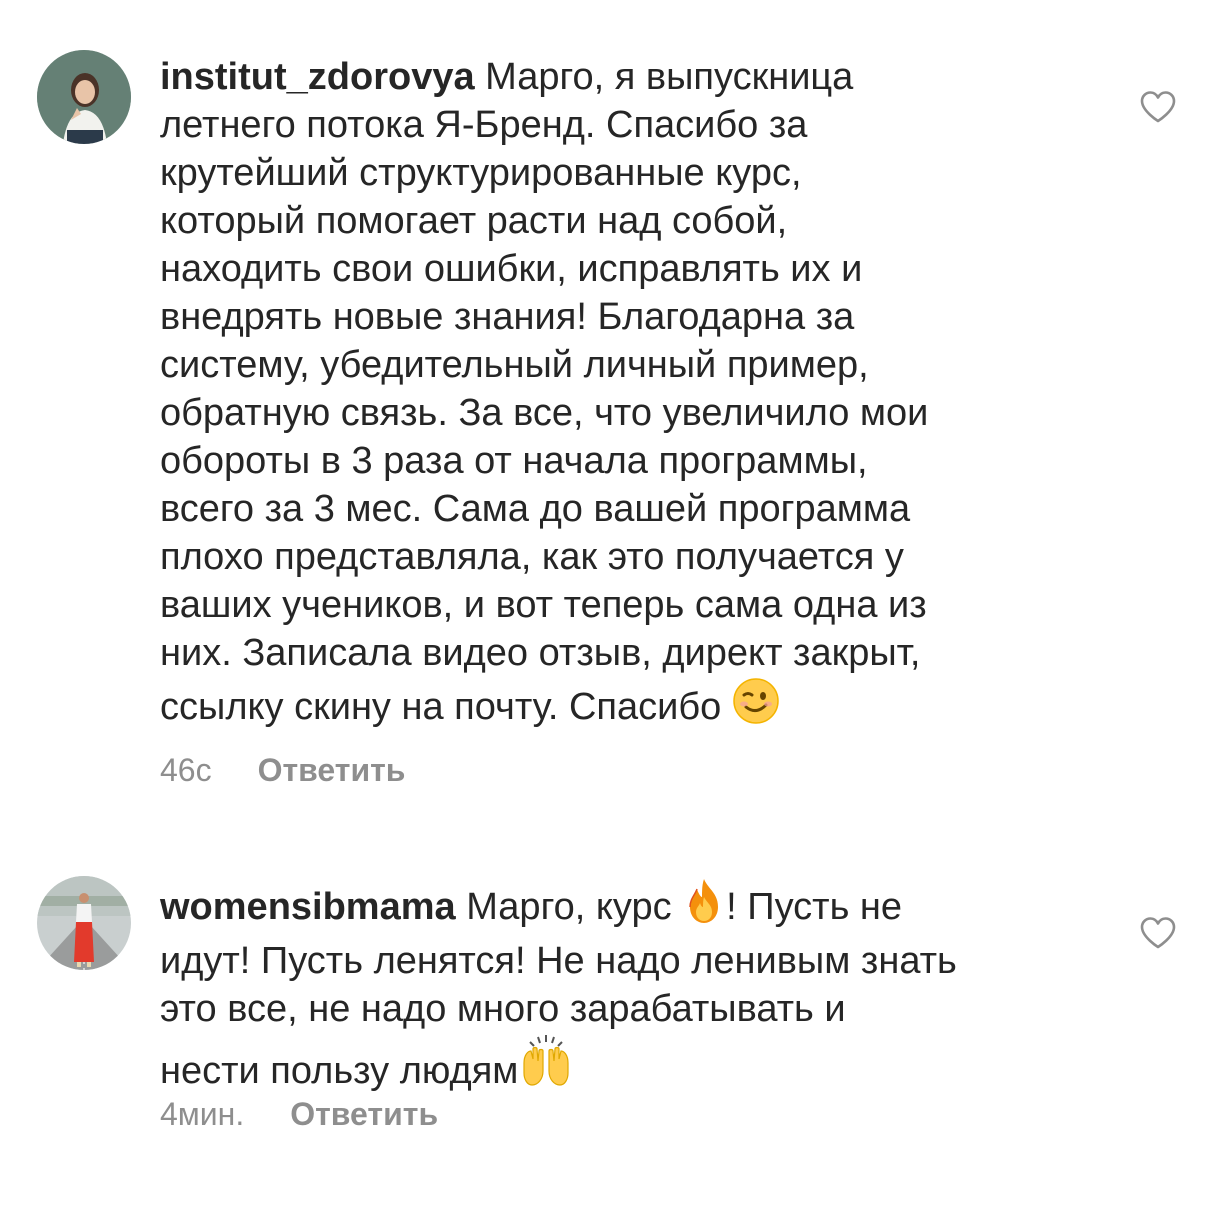 This screenshot has width=1229, height=1214. What do you see at coordinates (503, 1009) in the screenshot?
I see `comment-2-line: это все, не надо много зарабатывать и` at bounding box center [503, 1009].